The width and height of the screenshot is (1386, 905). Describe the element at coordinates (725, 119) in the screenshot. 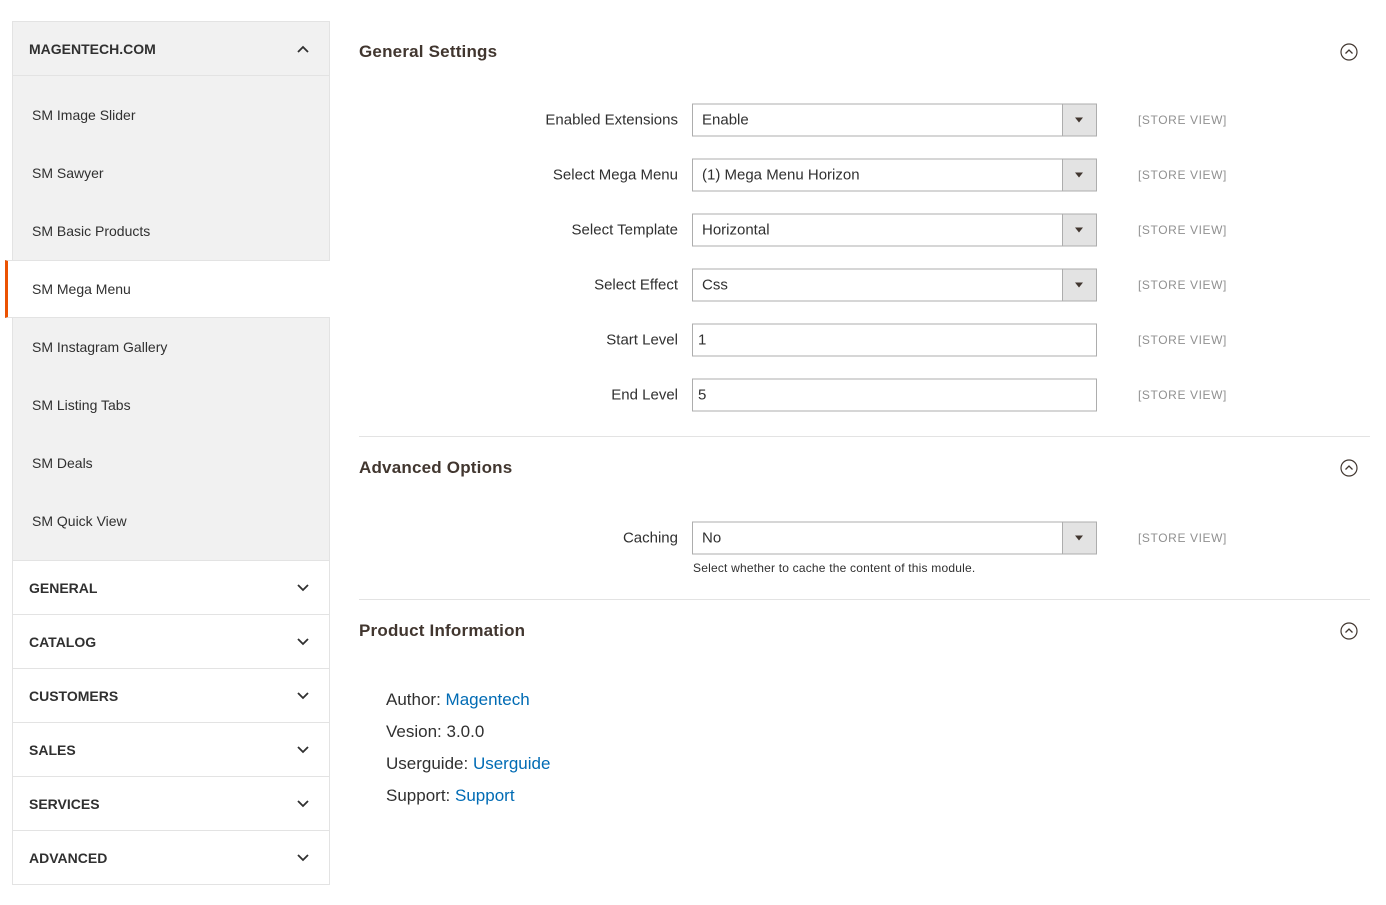

I see `select-value: Enable` at that location.